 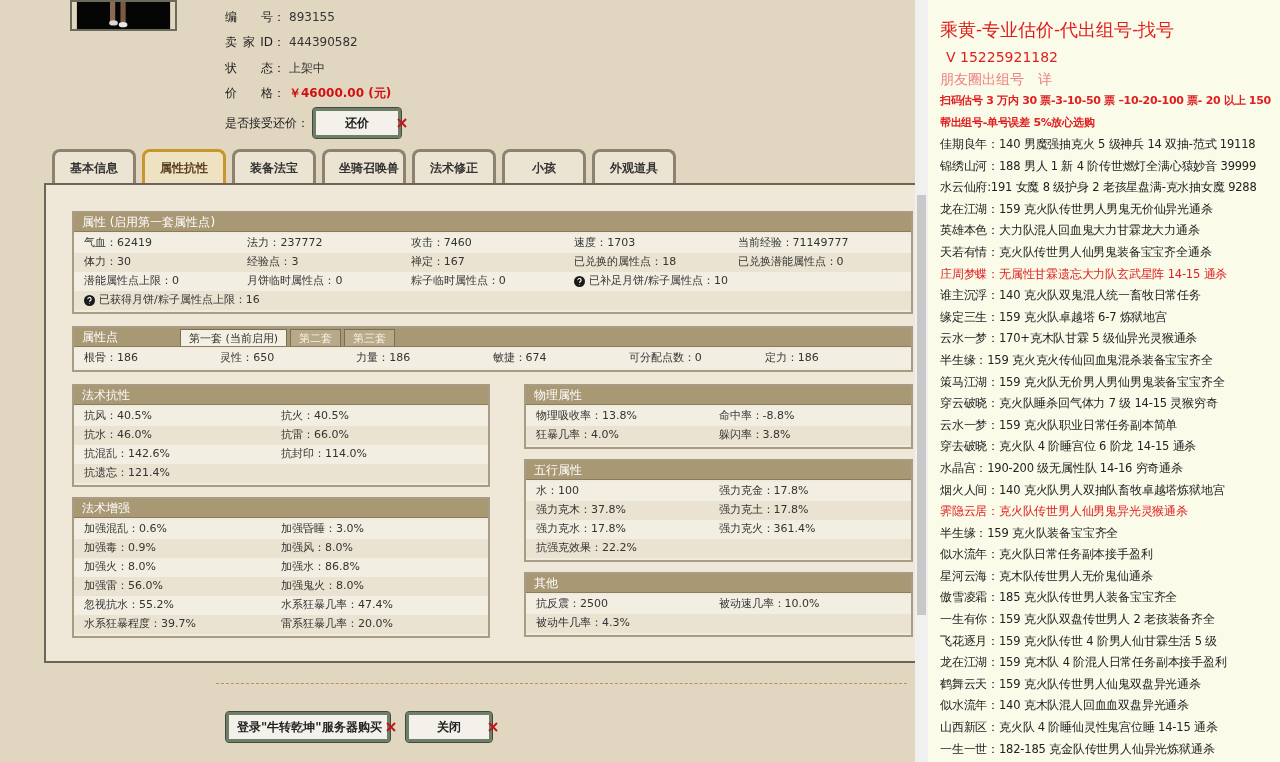 What do you see at coordinates (131, 281) in the screenshot?
I see `stat-text: 潜能属性点上限：0` at bounding box center [131, 281].